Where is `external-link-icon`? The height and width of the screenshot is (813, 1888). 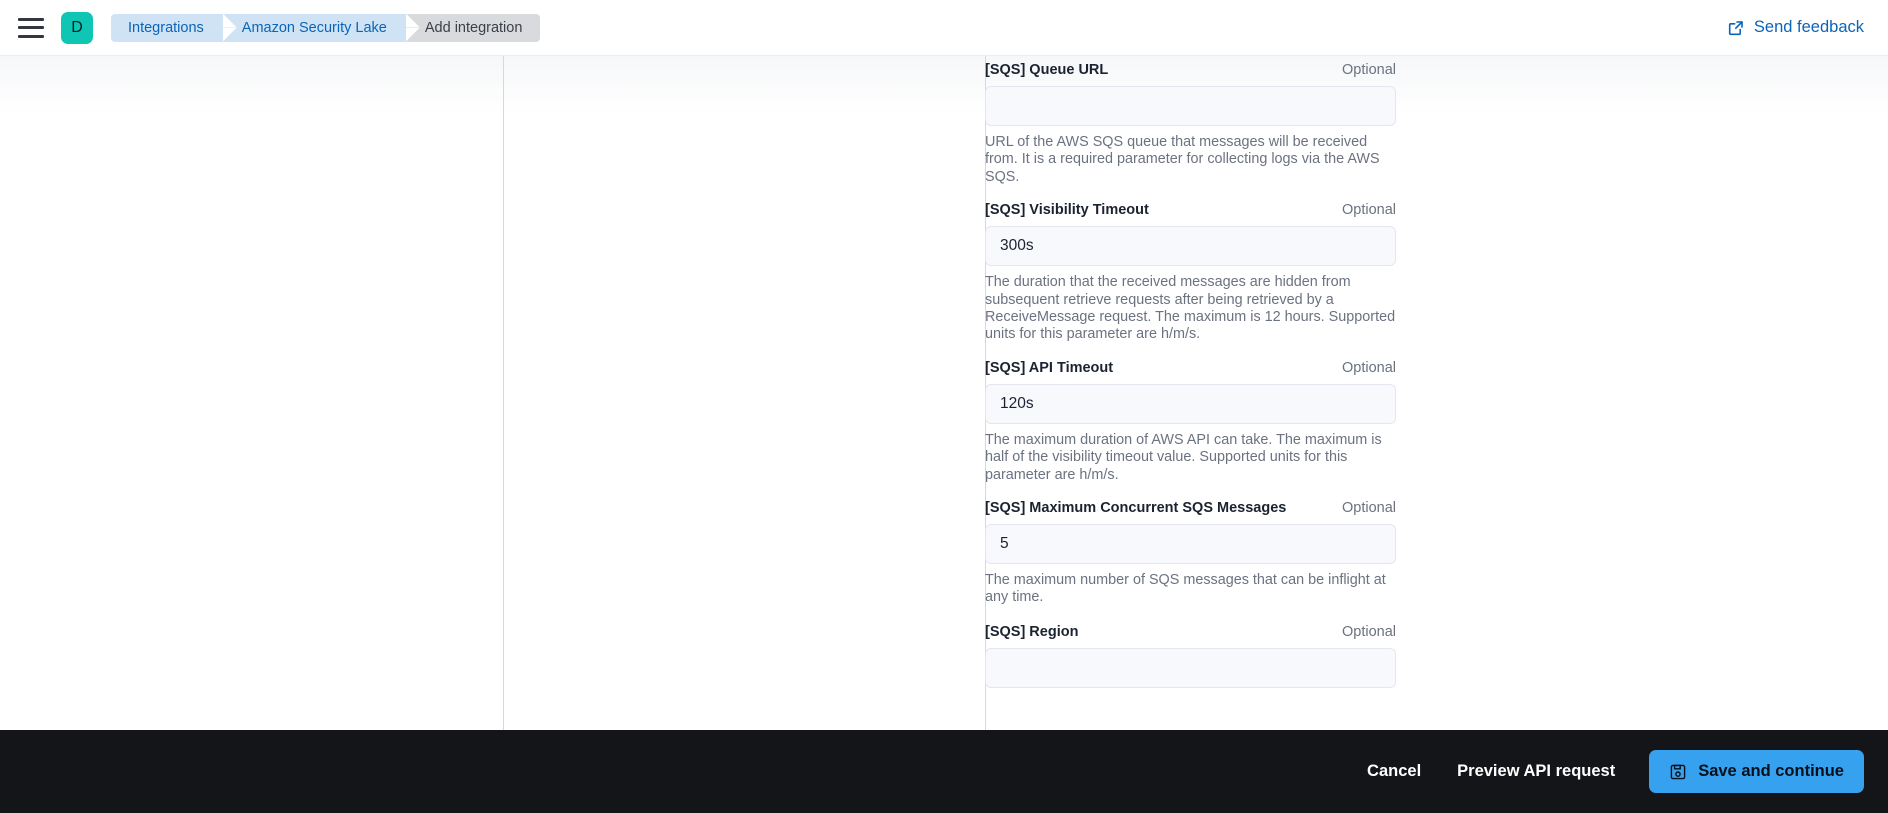
external-link-icon is located at coordinates (1736, 28).